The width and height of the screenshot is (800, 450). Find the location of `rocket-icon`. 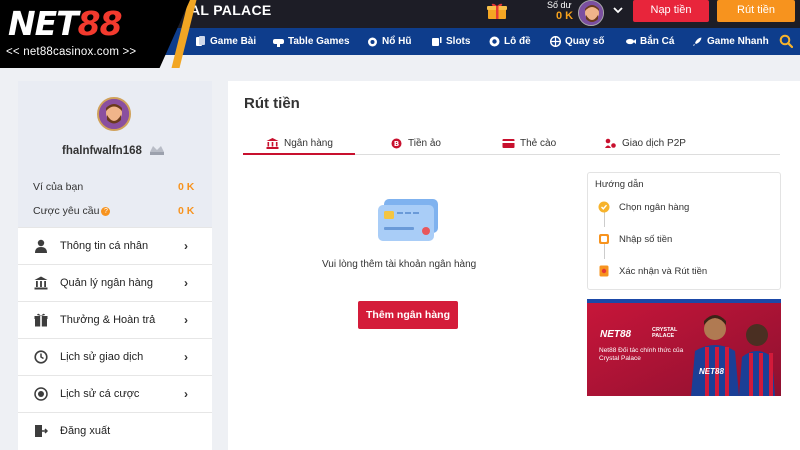

rocket-icon is located at coordinates (697, 41).